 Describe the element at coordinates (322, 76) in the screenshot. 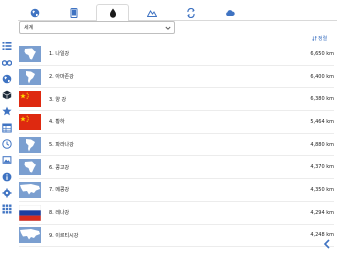

I see `river-length: 6,400 km` at that location.